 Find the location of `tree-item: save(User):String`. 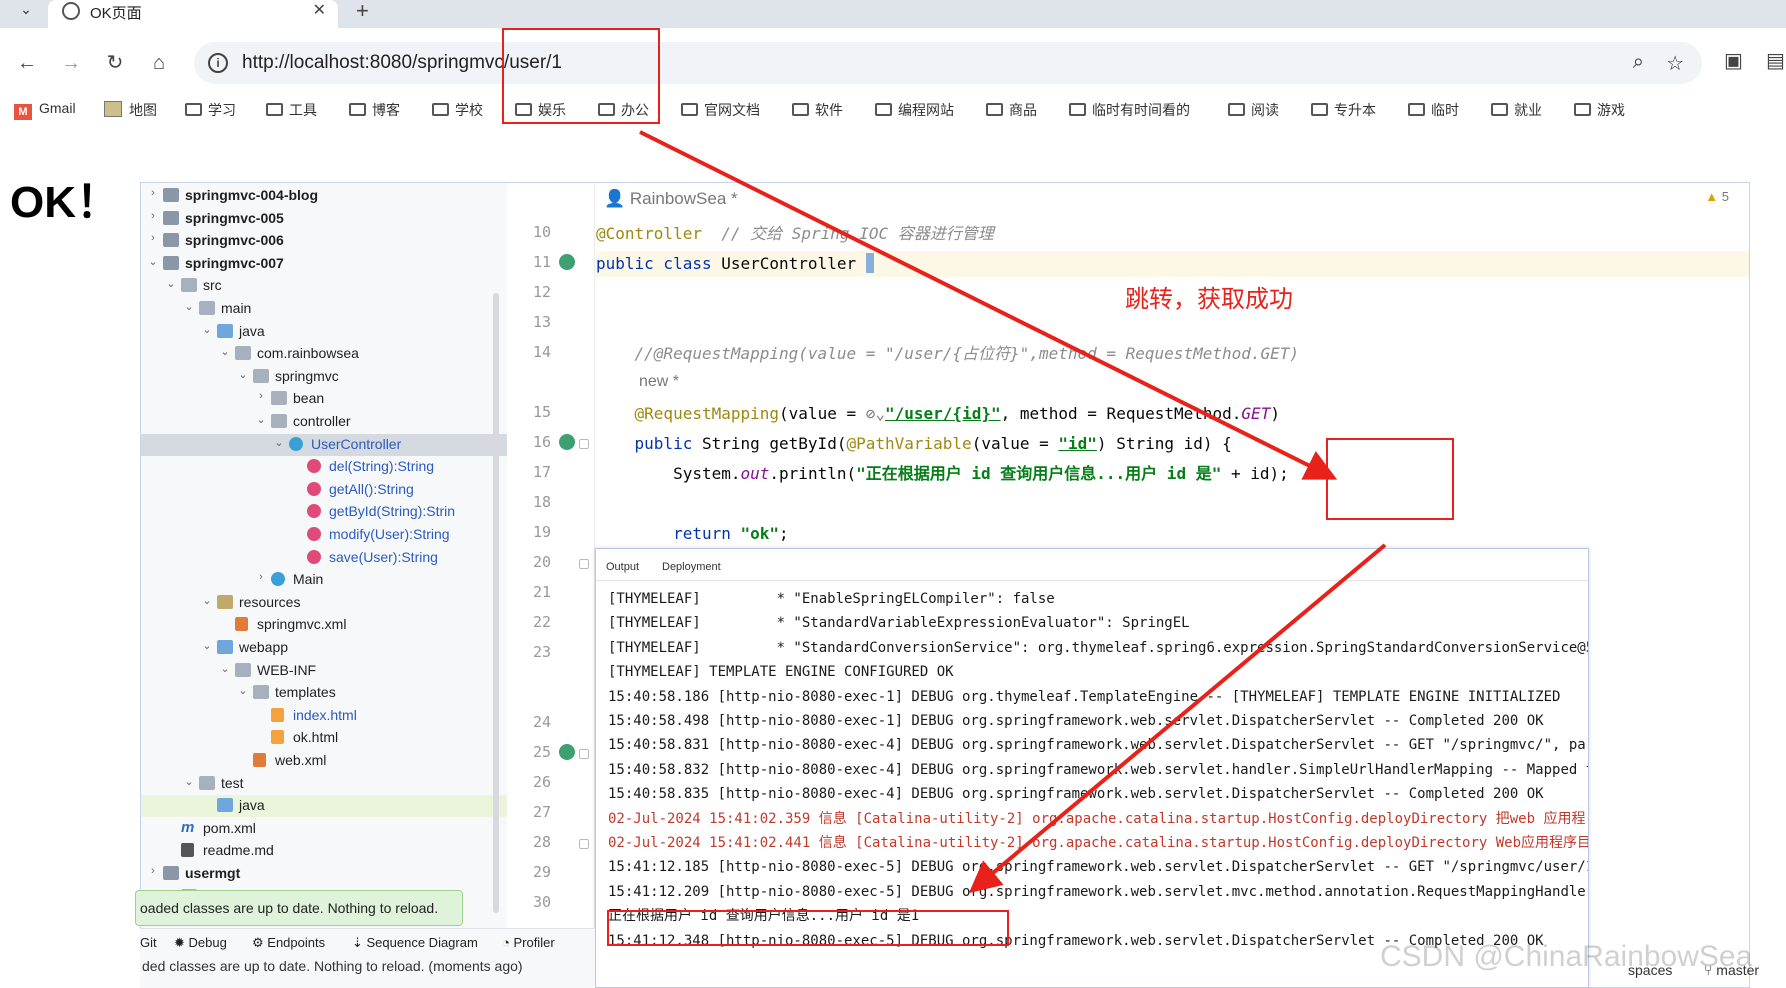

tree-item: save(User):String is located at coordinates (324, 558).